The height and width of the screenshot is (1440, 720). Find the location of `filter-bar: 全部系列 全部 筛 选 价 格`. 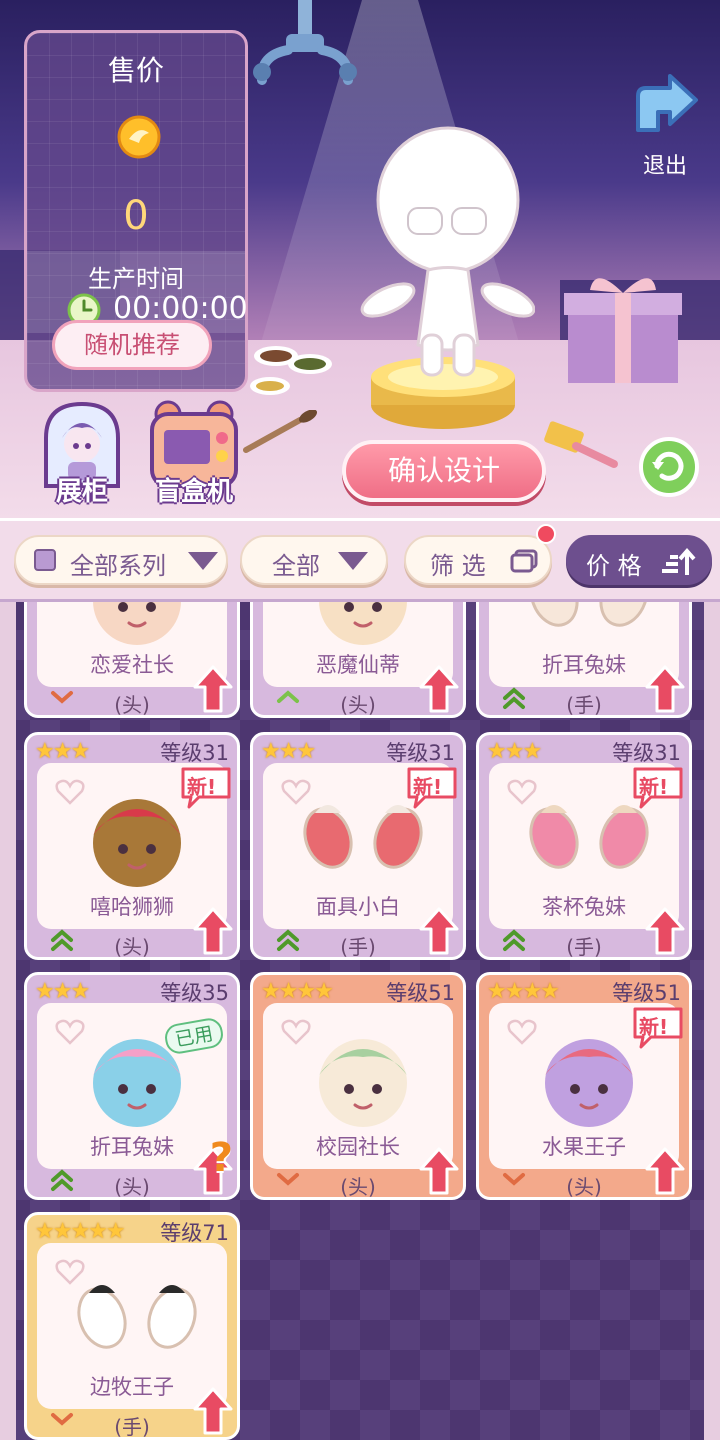

filter-bar: 全部系列 全部 筛 选 价 格 is located at coordinates (360, 560).